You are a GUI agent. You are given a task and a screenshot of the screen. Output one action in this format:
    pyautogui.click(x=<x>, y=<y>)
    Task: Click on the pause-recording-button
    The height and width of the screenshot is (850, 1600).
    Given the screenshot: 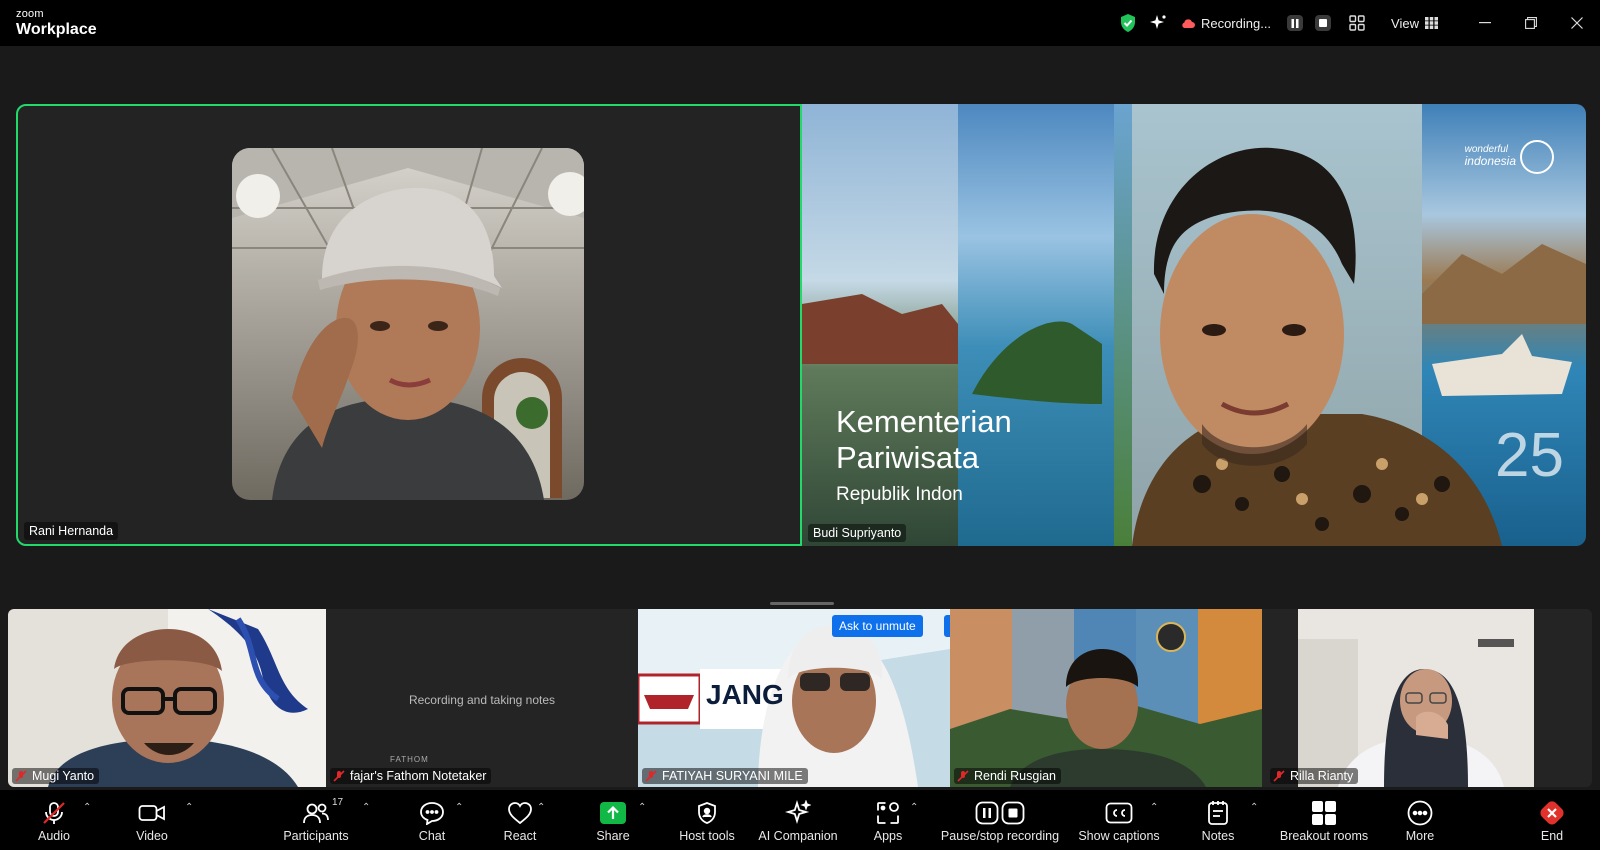 What is the action you would take?
    pyautogui.click(x=1295, y=23)
    